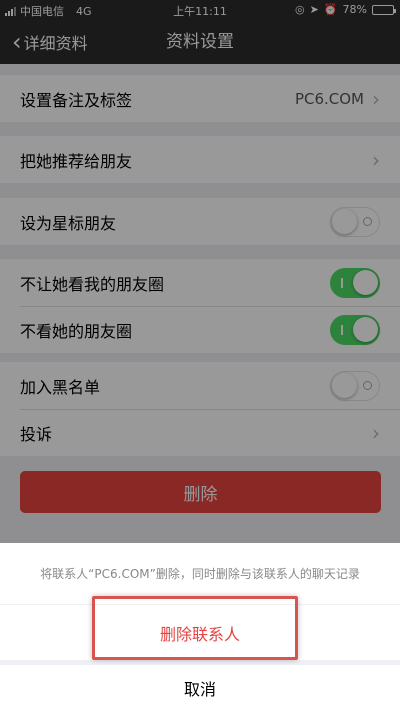  I want to click on action-sheet-message: 将联系人“PC6.COM”删除，同时删除与该联系人的聊天记录, so click(200, 573).